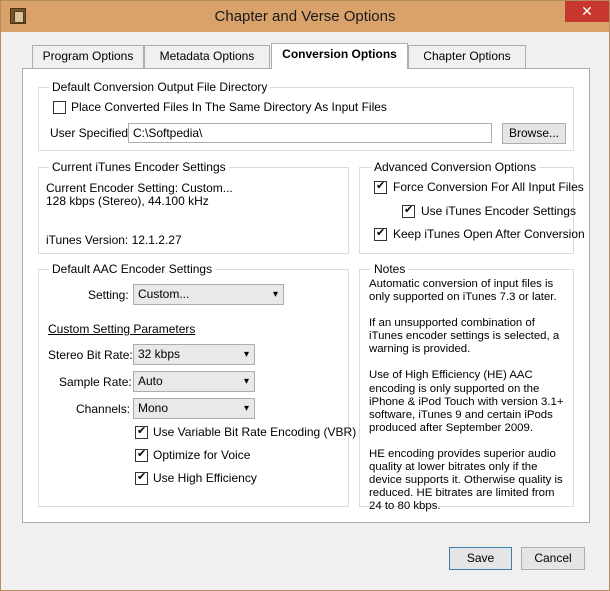  I want to click on use-itunes-settings-checkbox, so click(408, 210).